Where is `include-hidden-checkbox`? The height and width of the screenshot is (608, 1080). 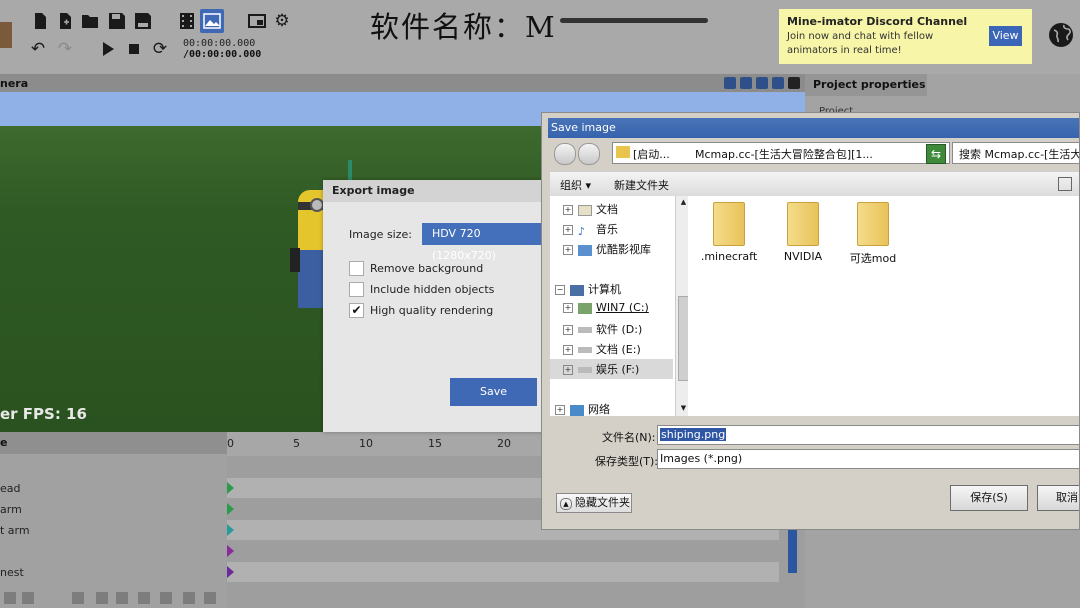 include-hidden-checkbox is located at coordinates (356, 289).